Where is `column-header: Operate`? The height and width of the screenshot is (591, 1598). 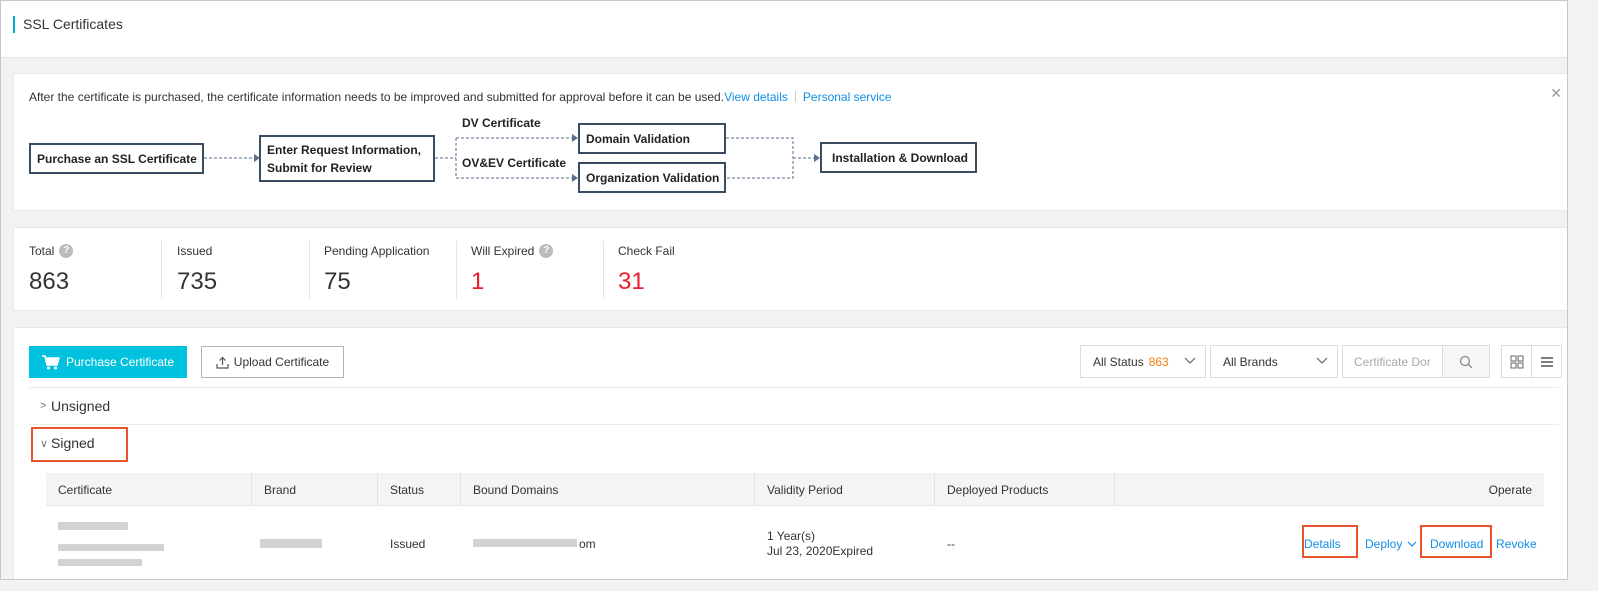 column-header: Operate is located at coordinates (1510, 489).